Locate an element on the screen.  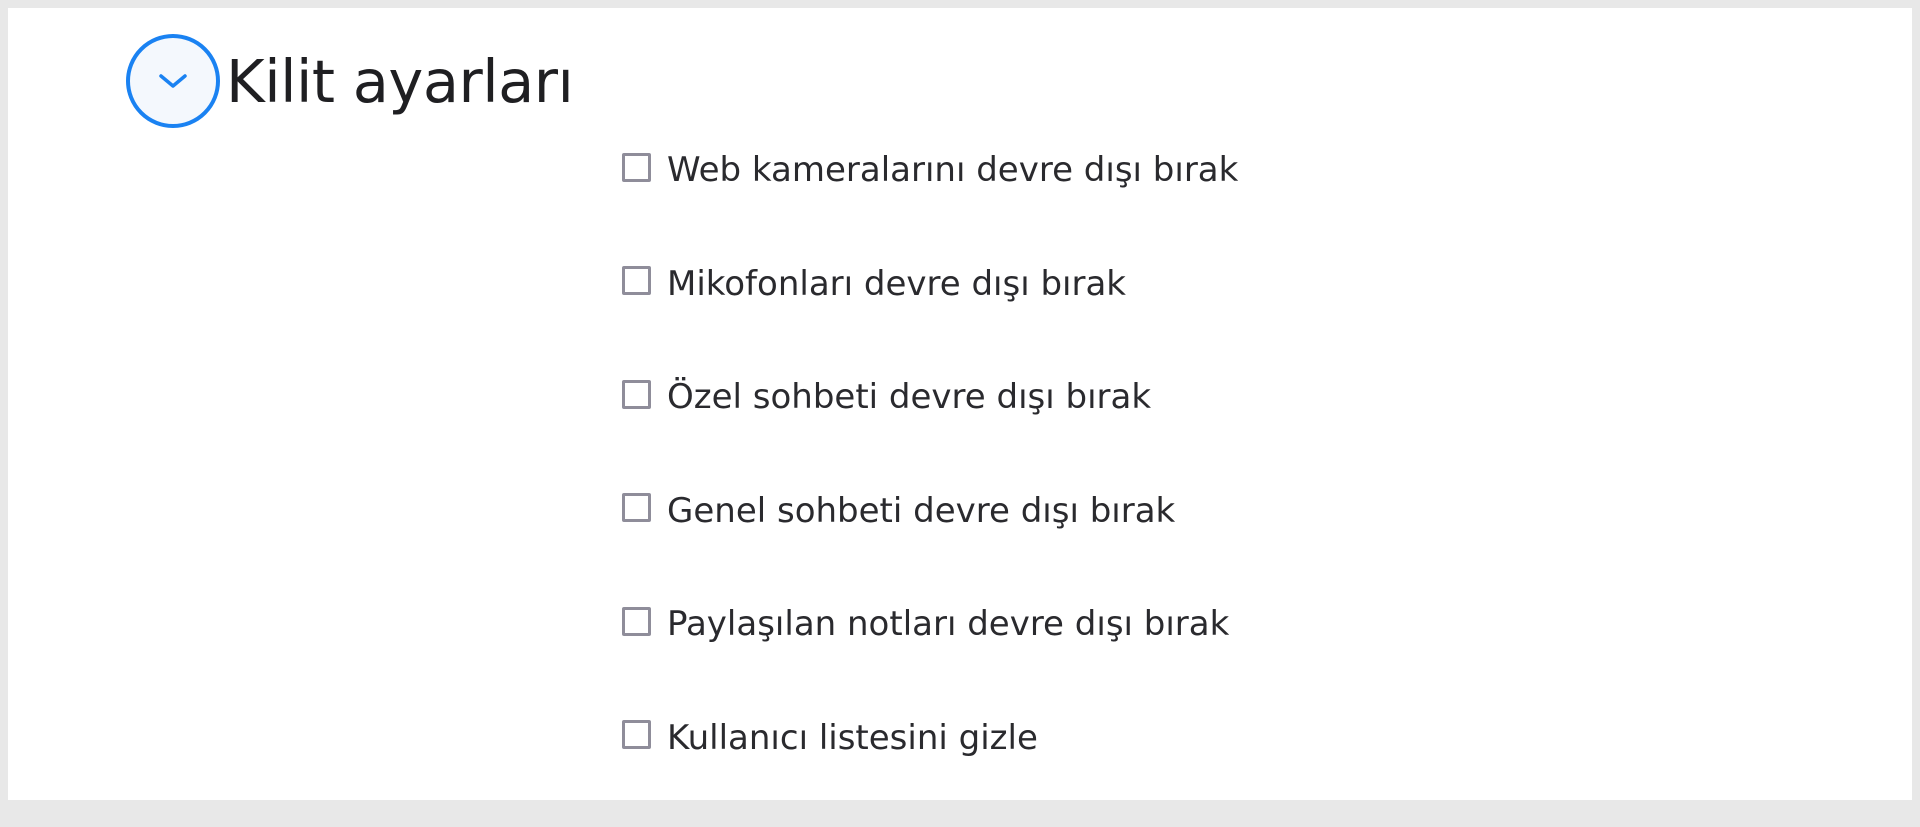
option-disable-shared-notes: Paylaşılan notları devre dışı bırak is located at coordinates (930, 624).